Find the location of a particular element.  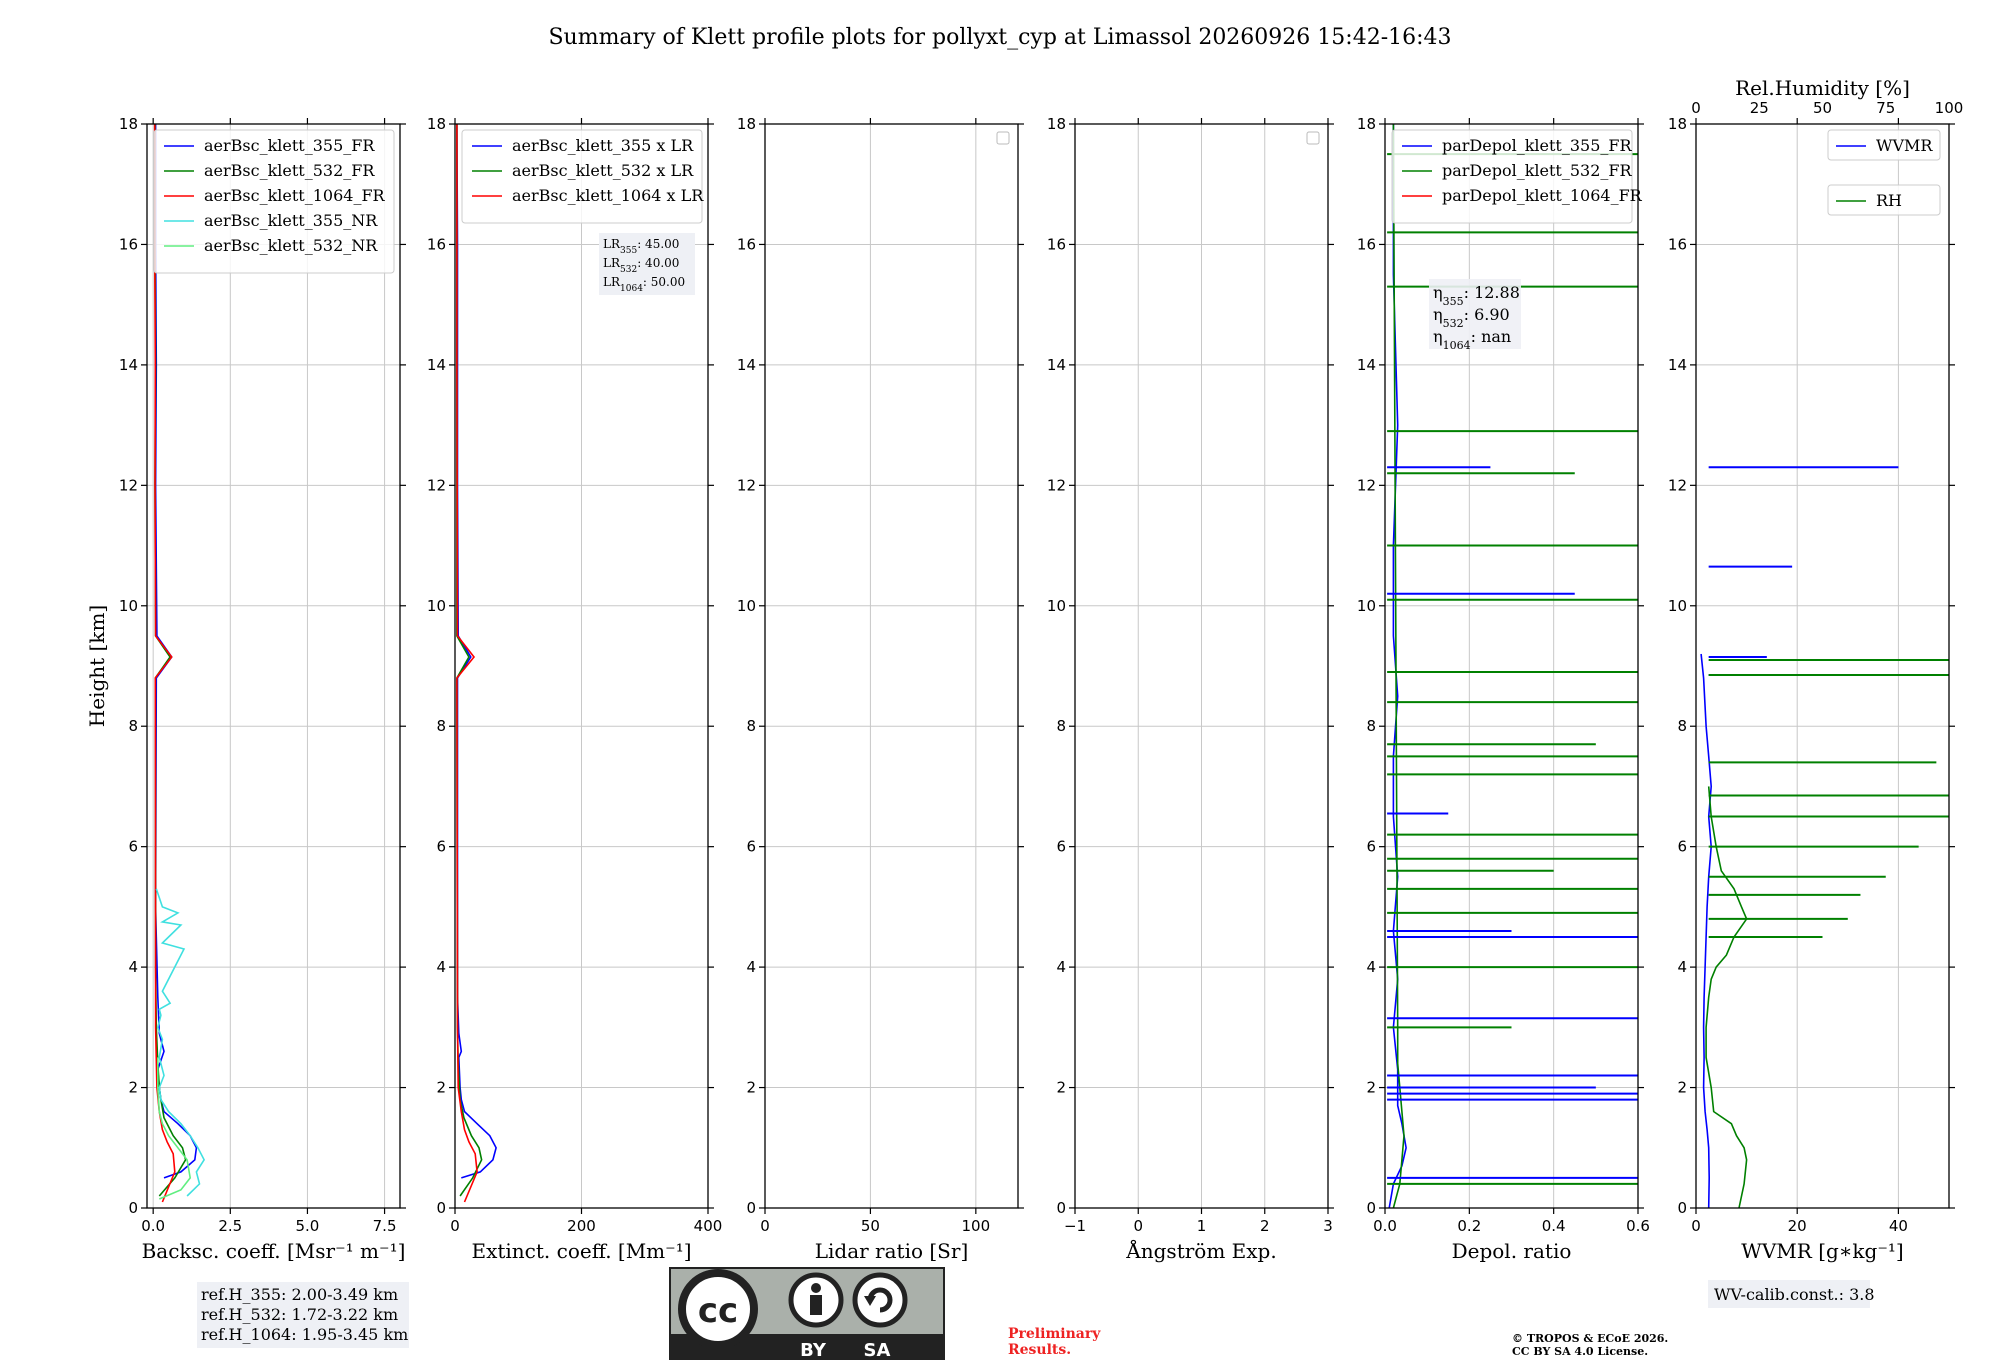

x-tick-label: 20 is located at coordinates (1797, 1226).